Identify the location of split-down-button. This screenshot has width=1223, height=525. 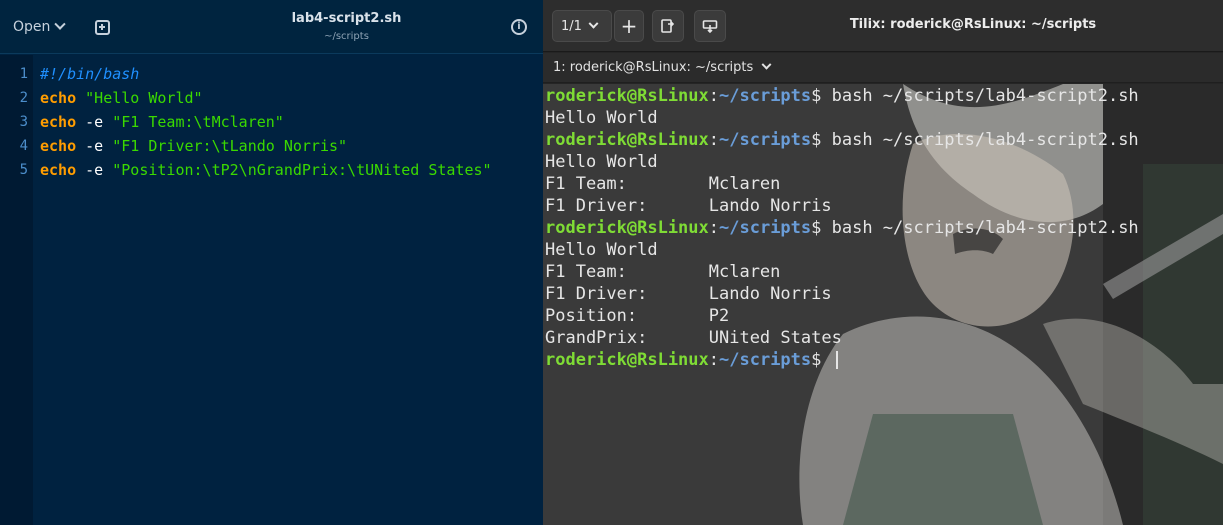
(710, 26).